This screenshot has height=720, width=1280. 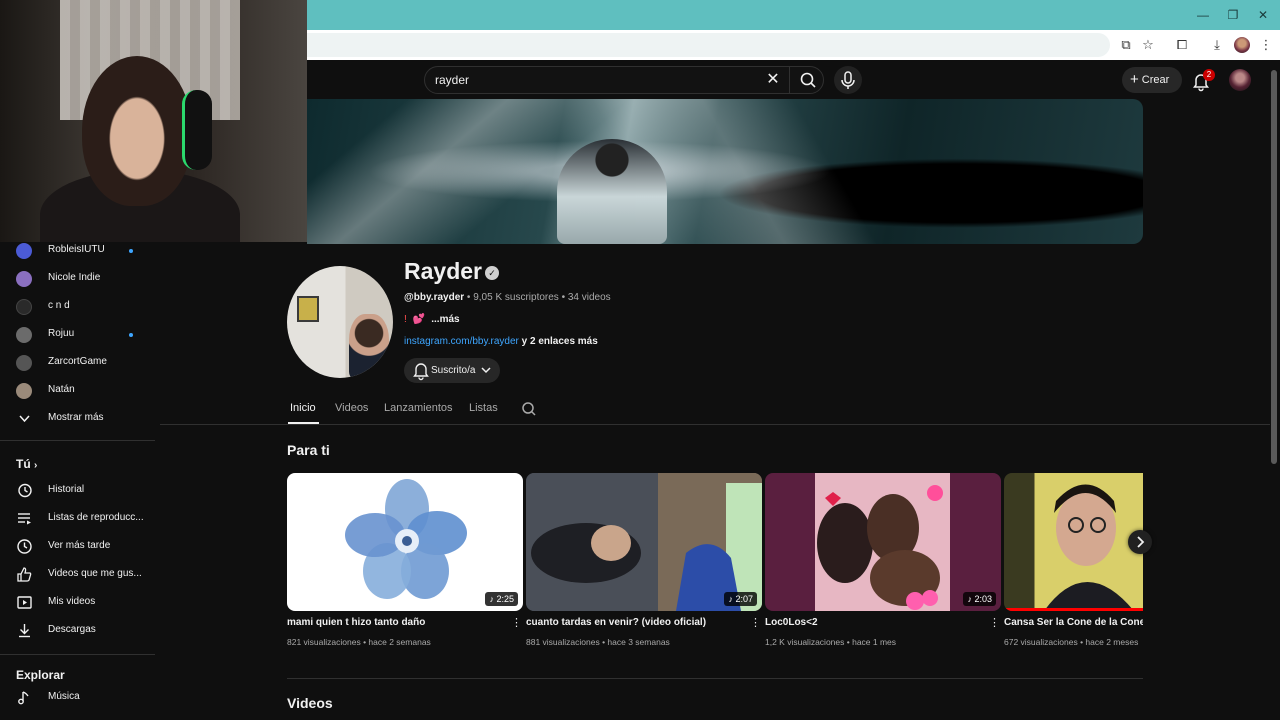 I want to click on sidebar-item-my-videos: Mis videos, so click(x=77, y=603).